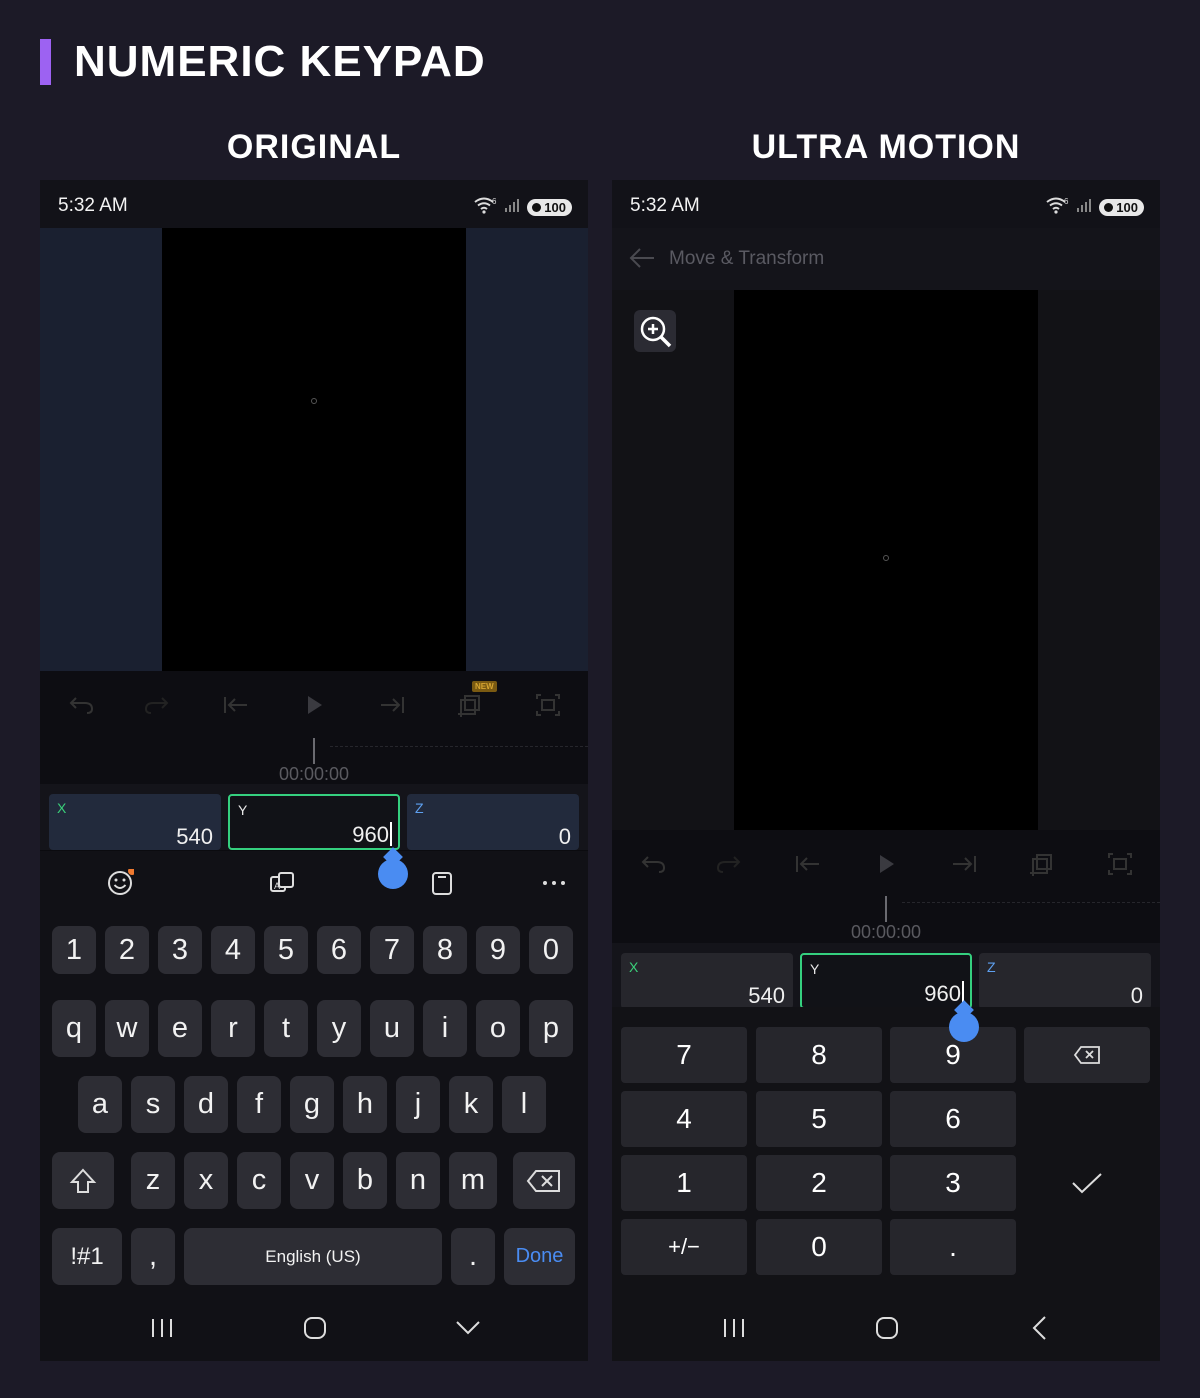 This screenshot has width=1200, height=1398. What do you see at coordinates (554, 883) in the screenshot?
I see `more-options-icon` at bounding box center [554, 883].